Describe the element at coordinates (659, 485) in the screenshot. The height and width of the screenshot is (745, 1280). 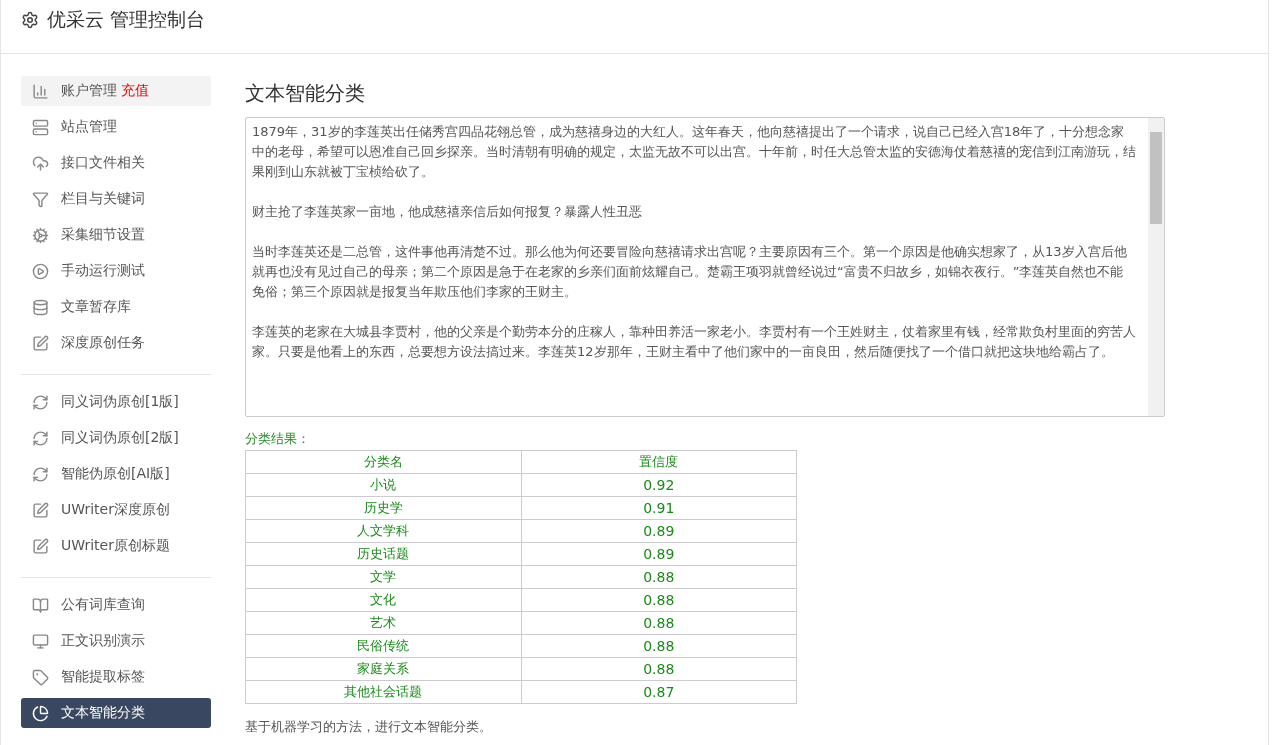
I see `table-cell: 0.92` at that location.